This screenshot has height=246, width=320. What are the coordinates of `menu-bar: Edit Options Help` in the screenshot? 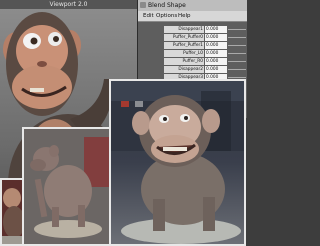 It's located at (192, 16).